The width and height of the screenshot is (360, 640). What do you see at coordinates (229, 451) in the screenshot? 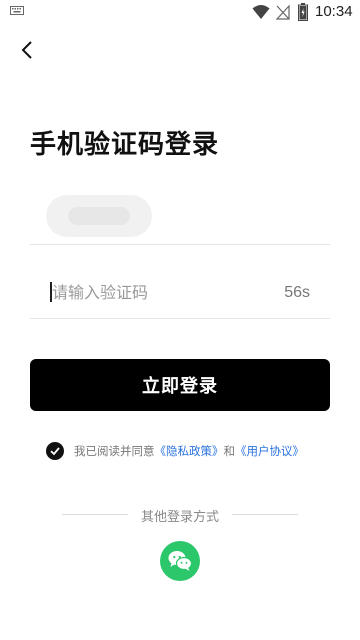
I see `agreement-and: 和` at bounding box center [229, 451].